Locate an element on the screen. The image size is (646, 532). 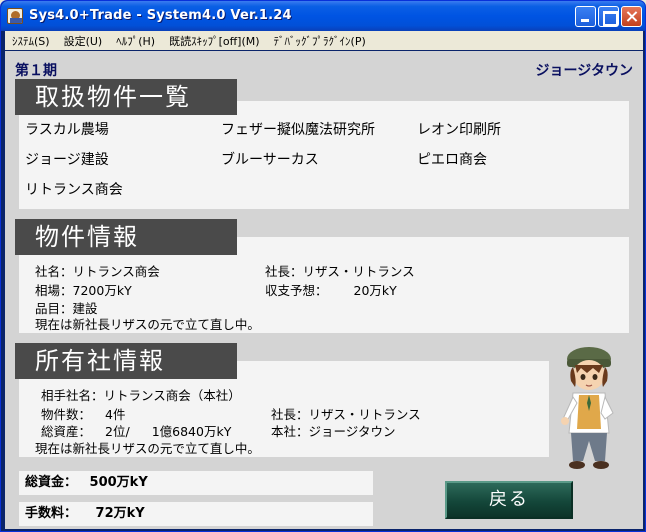
assets-rank: 2位/ is located at coordinates (117, 431).